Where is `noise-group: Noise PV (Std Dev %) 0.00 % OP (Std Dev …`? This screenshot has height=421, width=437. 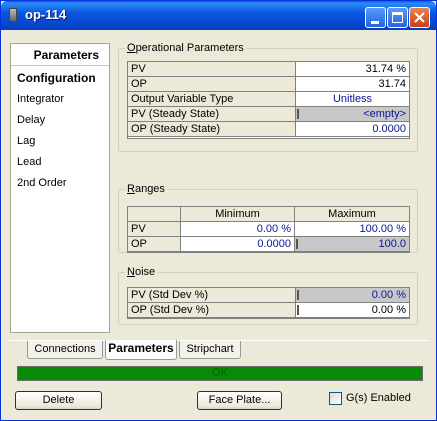
noise-group: Noise PV (Std Dev %) 0.00 % OP (Std Dev … is located at coordinates (268, 295).